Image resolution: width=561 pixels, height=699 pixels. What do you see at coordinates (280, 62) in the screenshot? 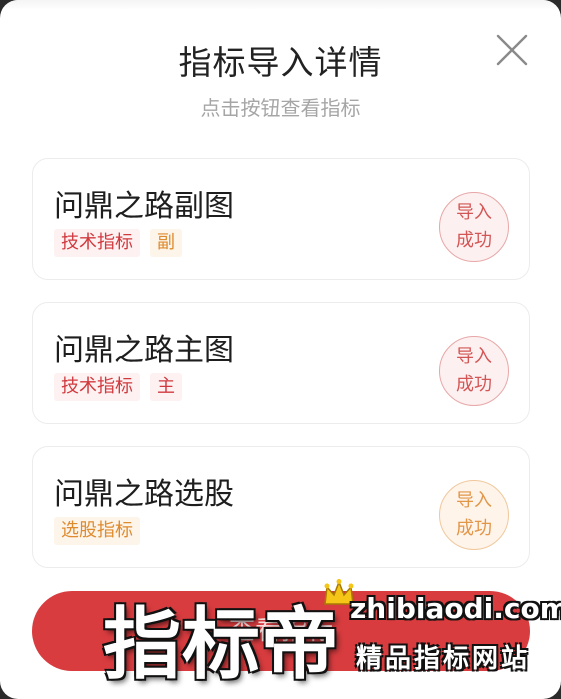
I see `dialog-title: 指标导入详情` at bounding box center [280, 62].